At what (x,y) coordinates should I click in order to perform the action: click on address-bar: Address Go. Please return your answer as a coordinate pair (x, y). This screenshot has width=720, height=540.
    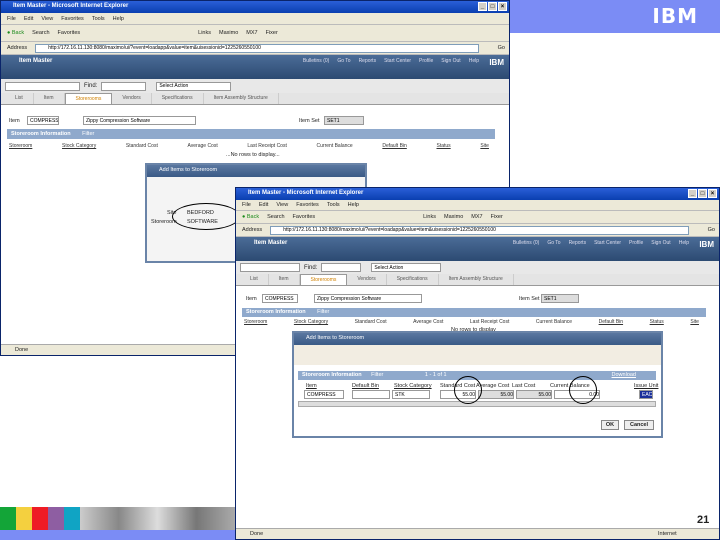
    Looking at the image, I should click on (255, 48).